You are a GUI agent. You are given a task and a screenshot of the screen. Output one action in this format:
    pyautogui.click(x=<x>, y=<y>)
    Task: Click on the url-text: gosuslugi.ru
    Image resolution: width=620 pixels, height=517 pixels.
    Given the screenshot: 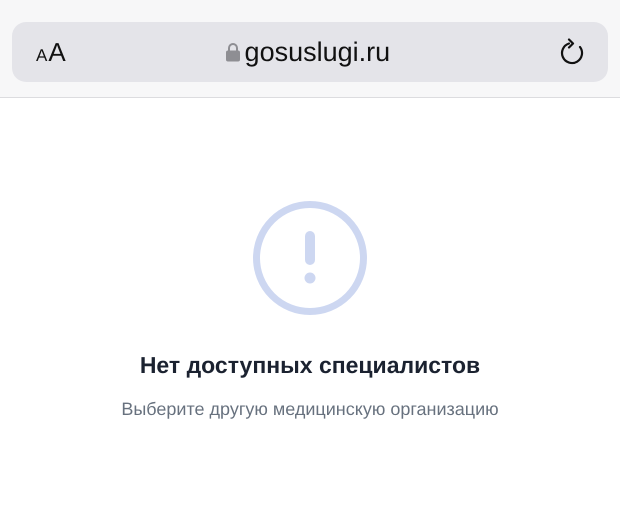 What is the action you would take?
    pyautogui.click(x=317, y=52)
    